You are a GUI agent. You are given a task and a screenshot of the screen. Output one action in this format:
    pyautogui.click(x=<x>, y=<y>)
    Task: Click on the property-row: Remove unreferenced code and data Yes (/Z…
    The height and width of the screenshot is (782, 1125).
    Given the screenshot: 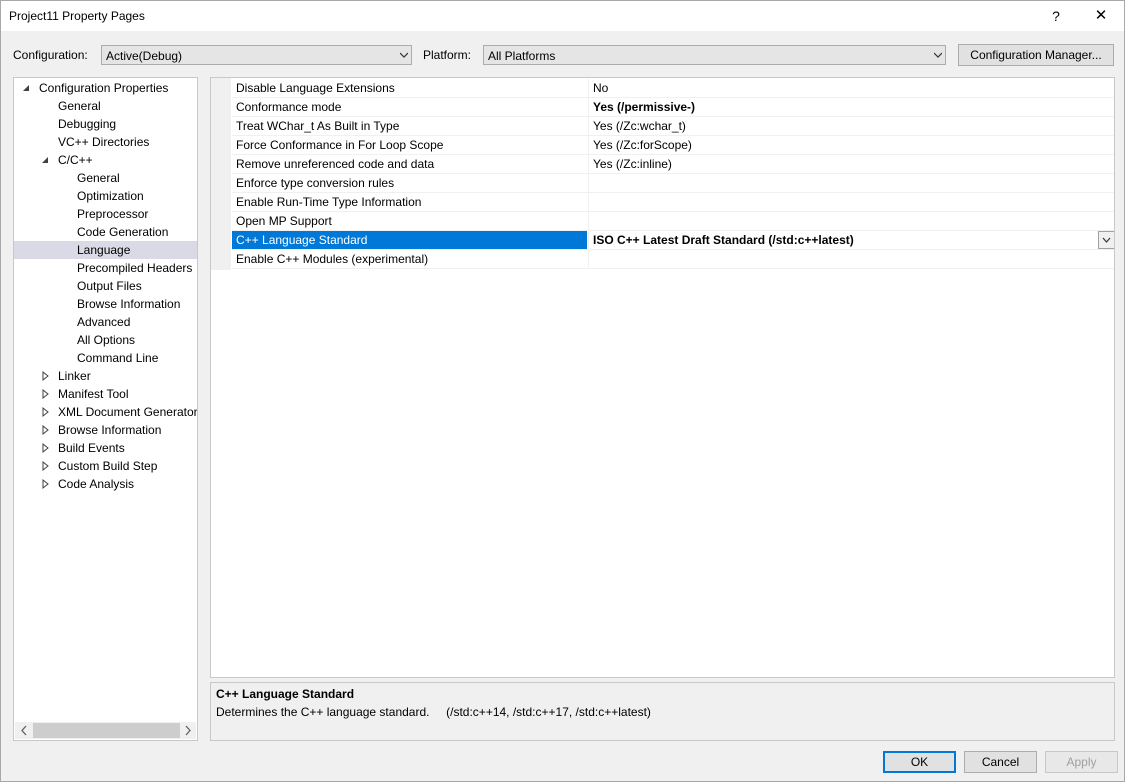 What is the action you would take?
    pyautogui.click(x=673, y=164)
    